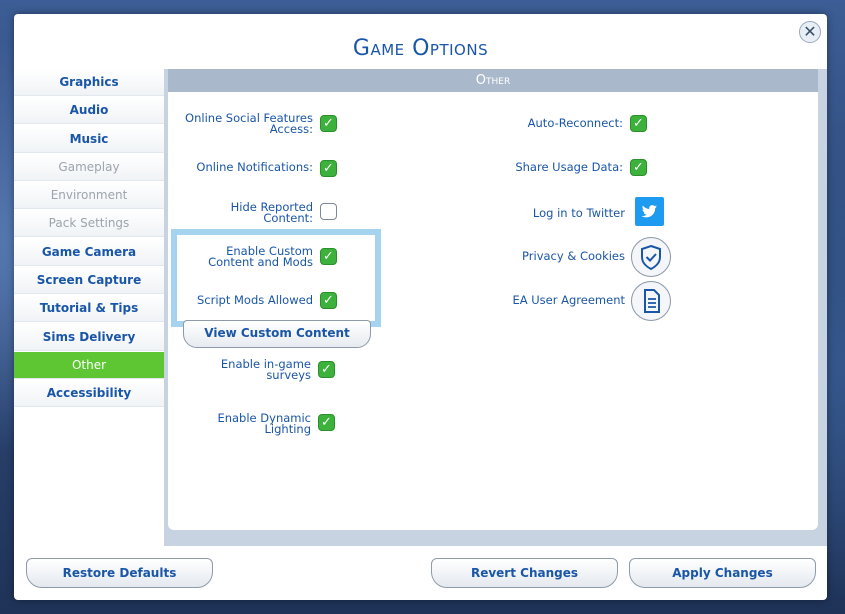 This screenshot has width=845, height=614. I want to click on twitter-login-label: Log in to Twitter, so click(552, 213).